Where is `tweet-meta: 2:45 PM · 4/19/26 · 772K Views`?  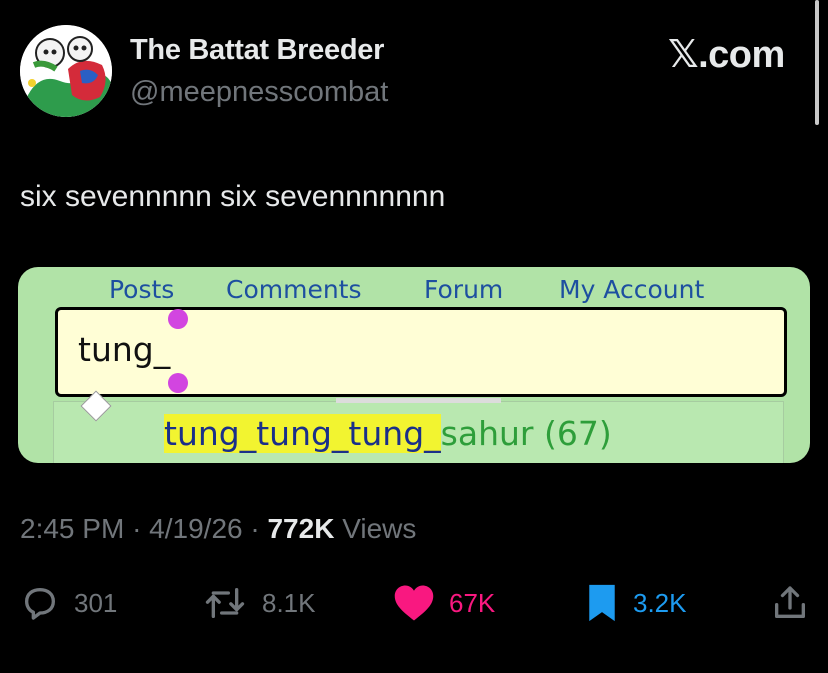
tweet-meta: 2:45 PM · 4/19/26 · 772K Views is located at coordinates (218, 529).